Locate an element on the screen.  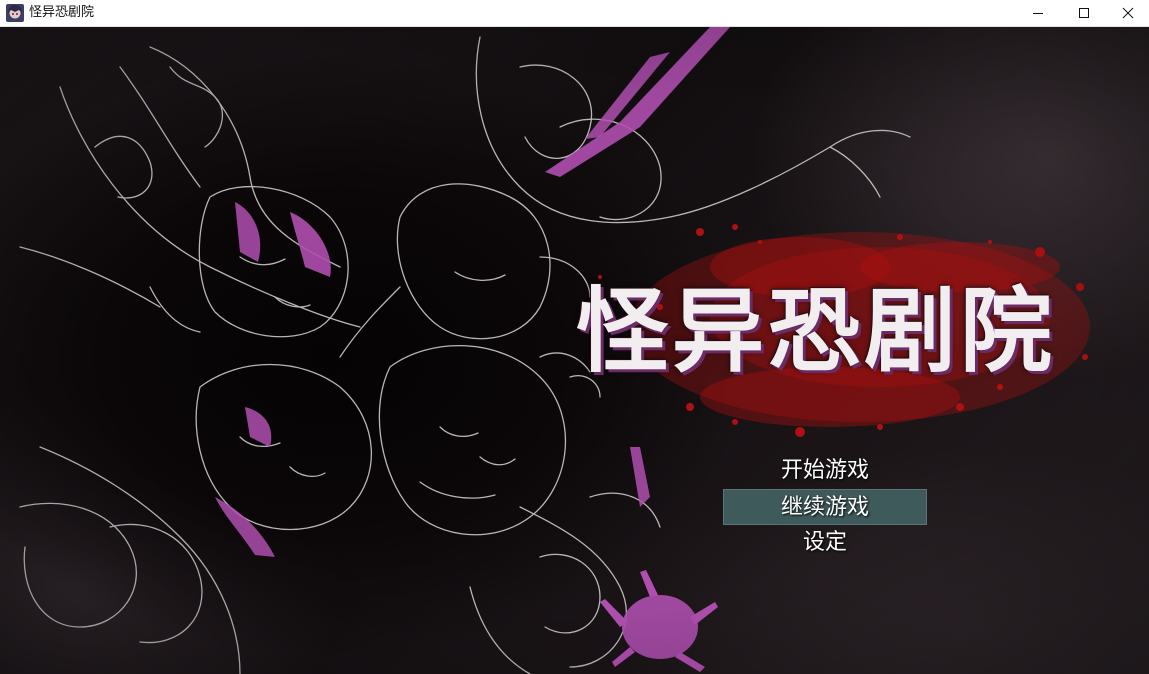
menu-item-settings: 设定 is located at coordinates (825, 543).